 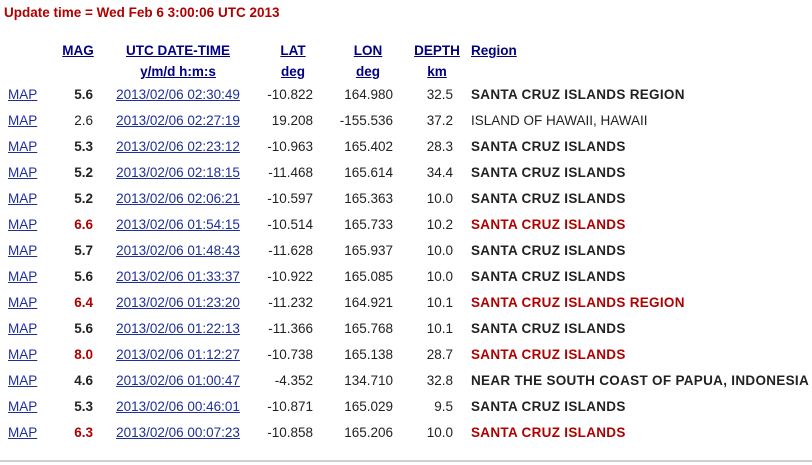 I want to click on datetime-cell: 2013/02/06 00:07:23, so click(x=178, y=433).